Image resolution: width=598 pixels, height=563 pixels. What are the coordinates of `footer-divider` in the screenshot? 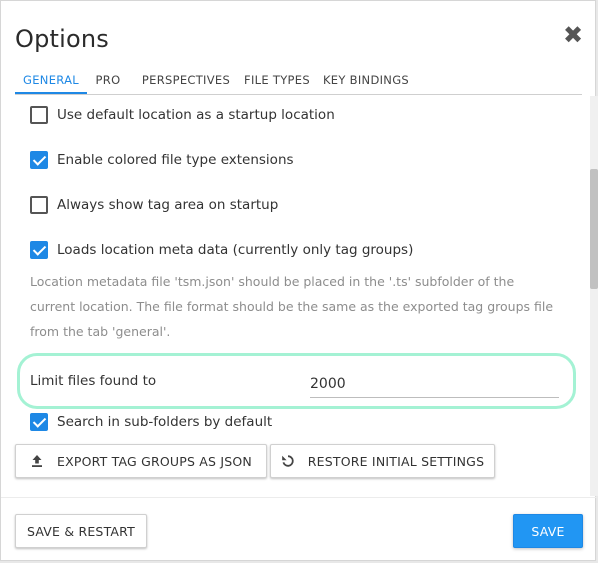 It's located at (299, 497).